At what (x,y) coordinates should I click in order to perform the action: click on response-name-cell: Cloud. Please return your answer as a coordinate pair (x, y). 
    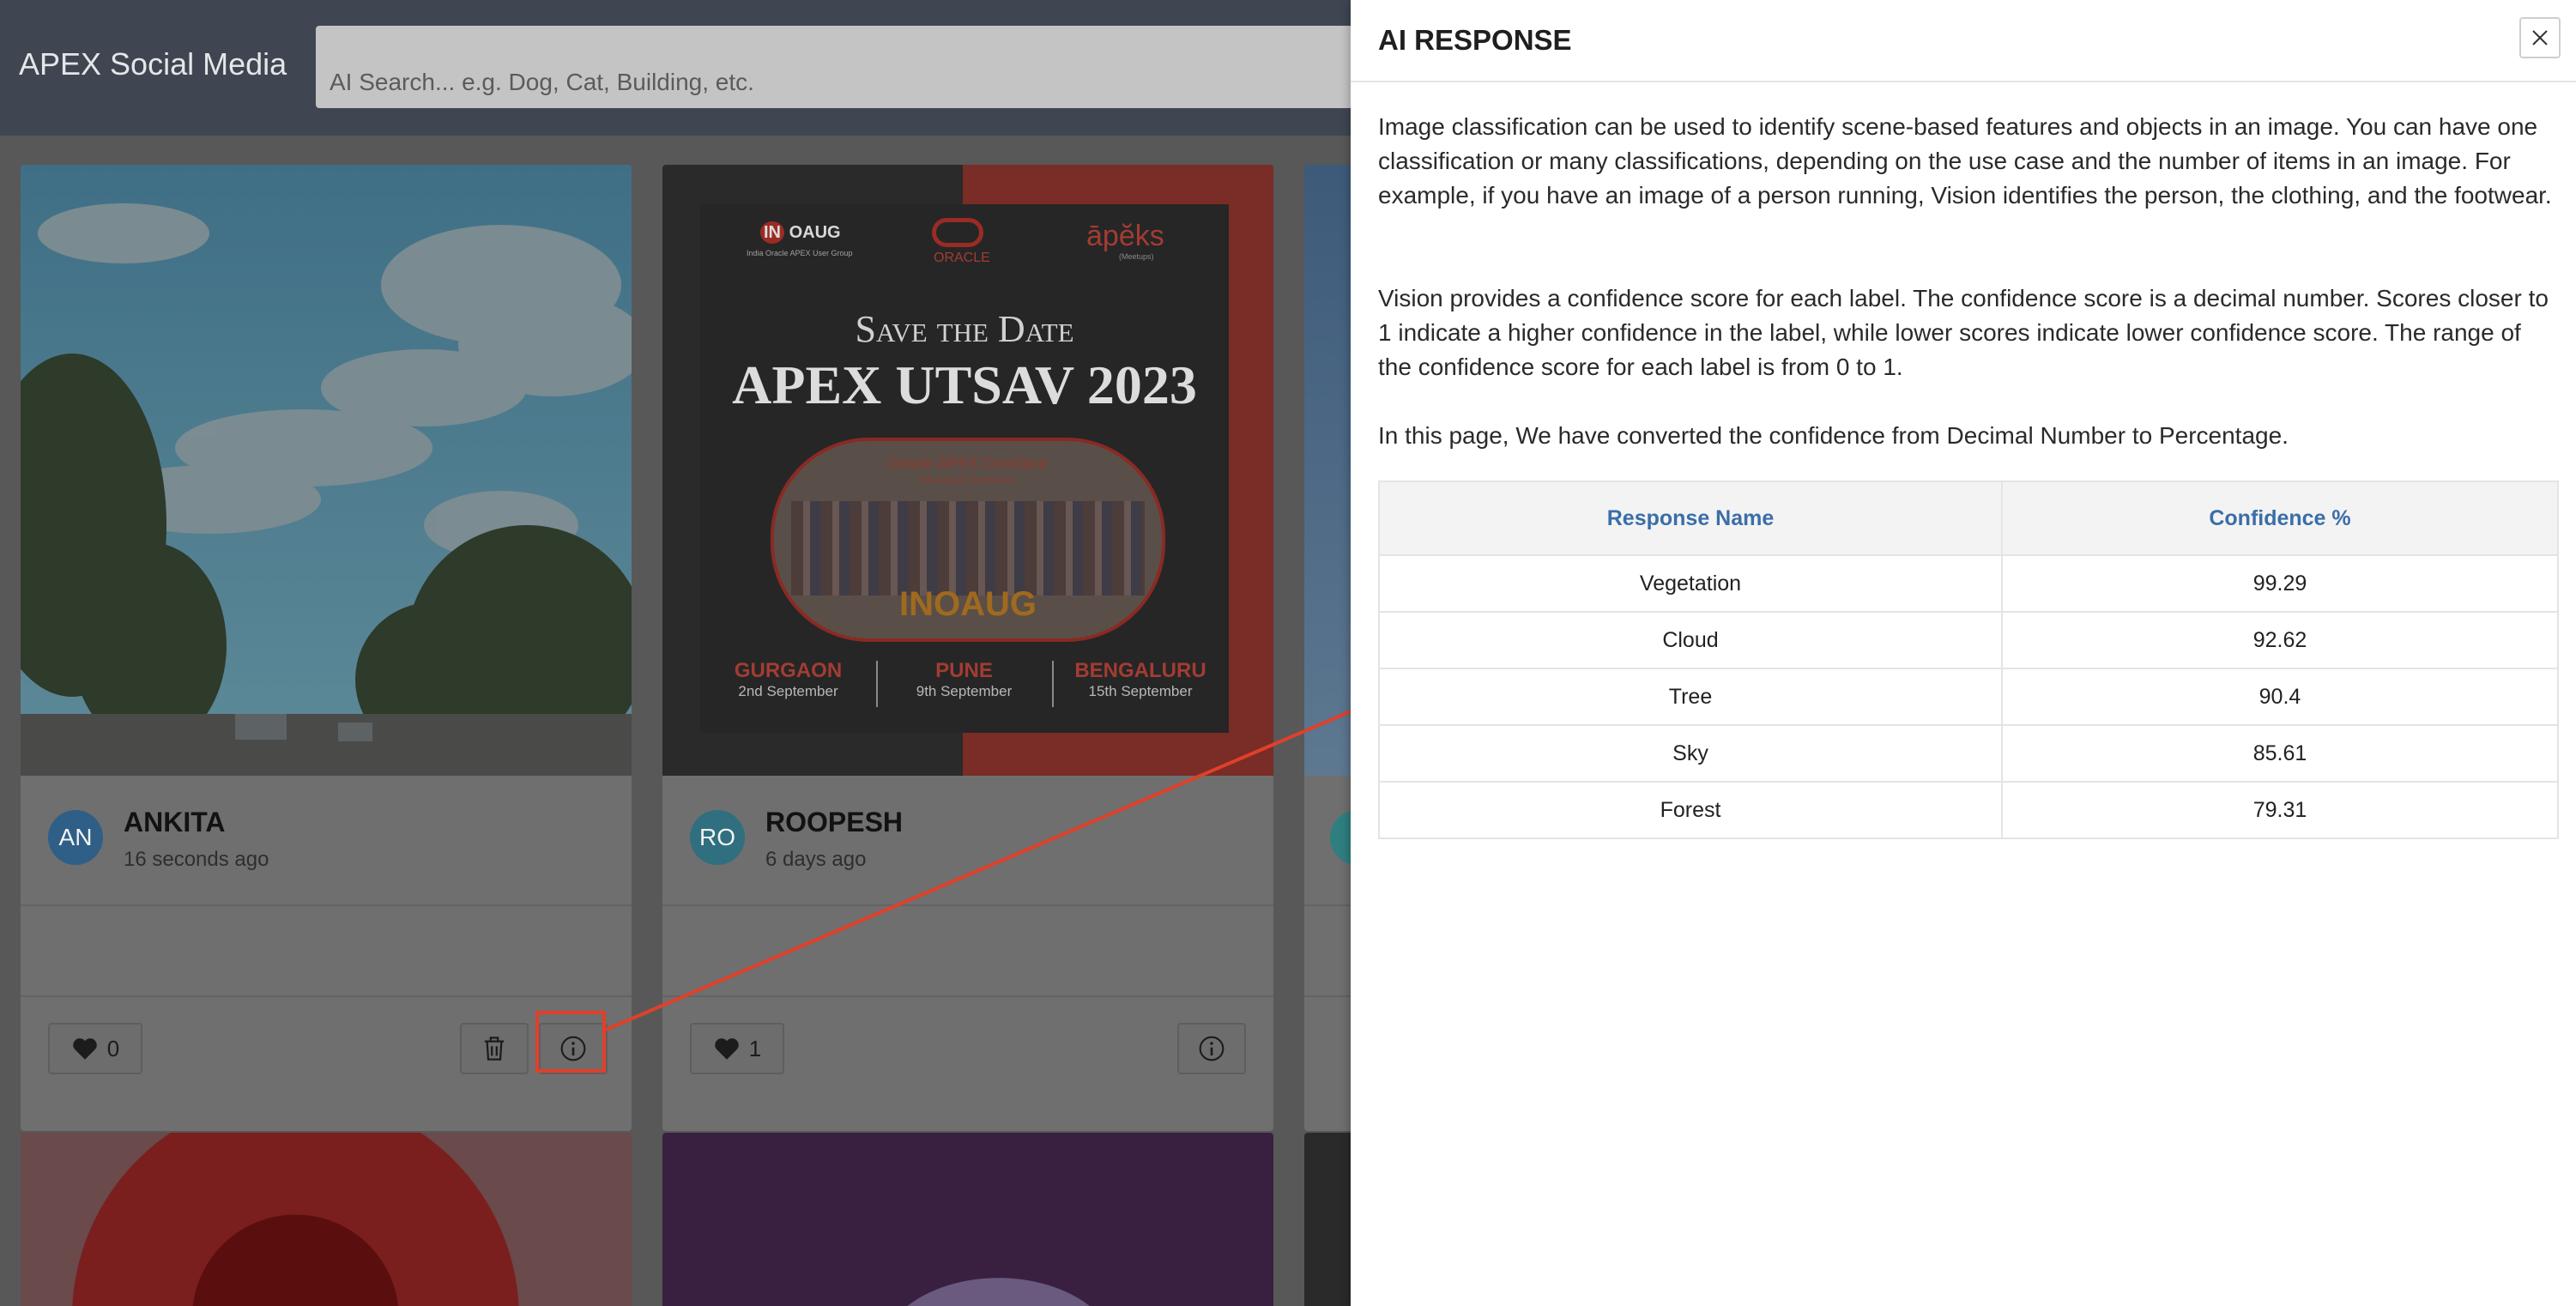
    Looking at the image, I should click on (1690, 640).